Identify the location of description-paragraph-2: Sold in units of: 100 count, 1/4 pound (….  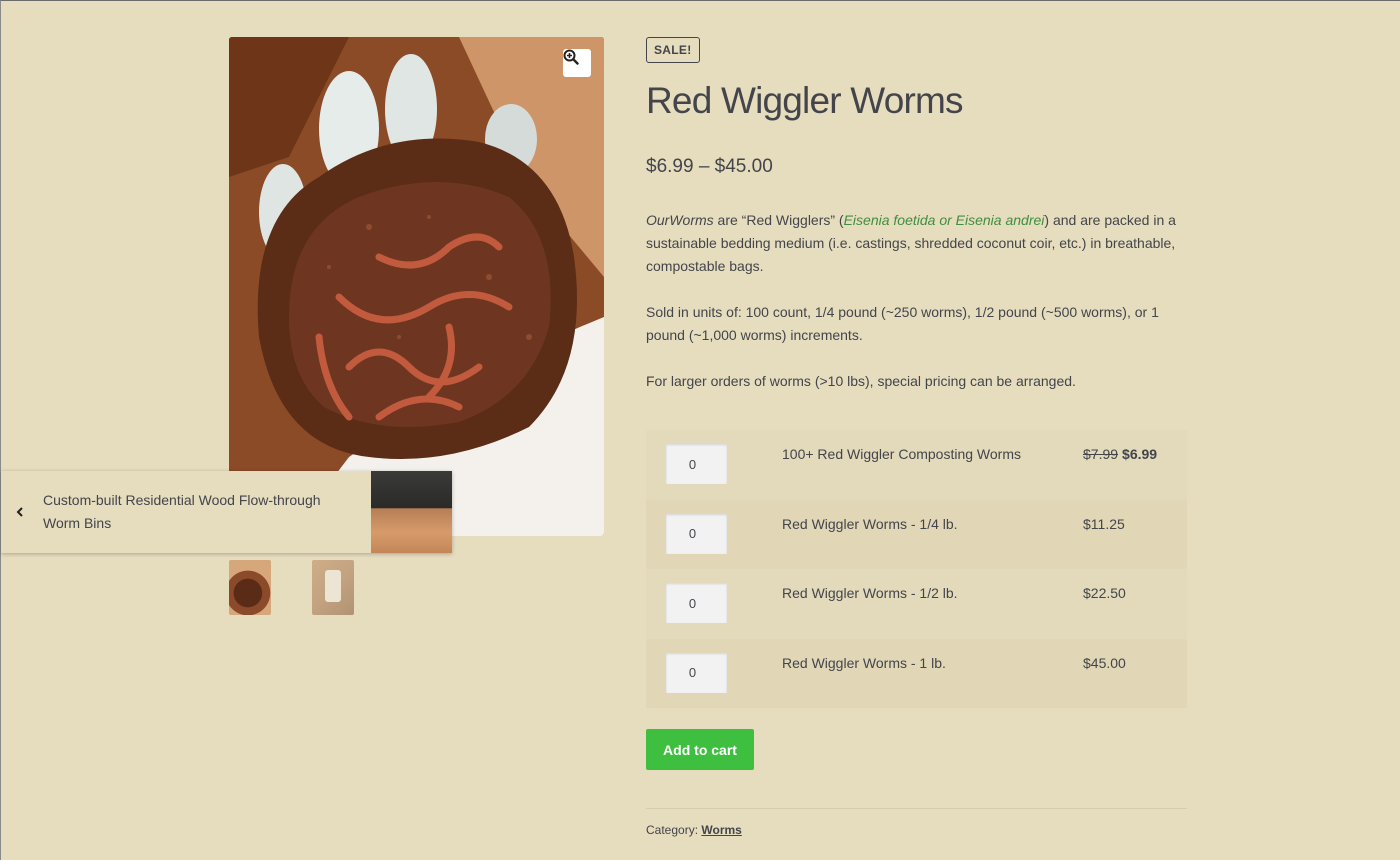
(902, 323).